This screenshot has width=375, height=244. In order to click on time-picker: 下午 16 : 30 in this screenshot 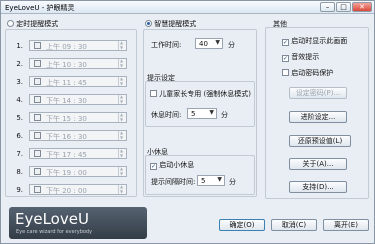, I will do `click(78, 135)`.